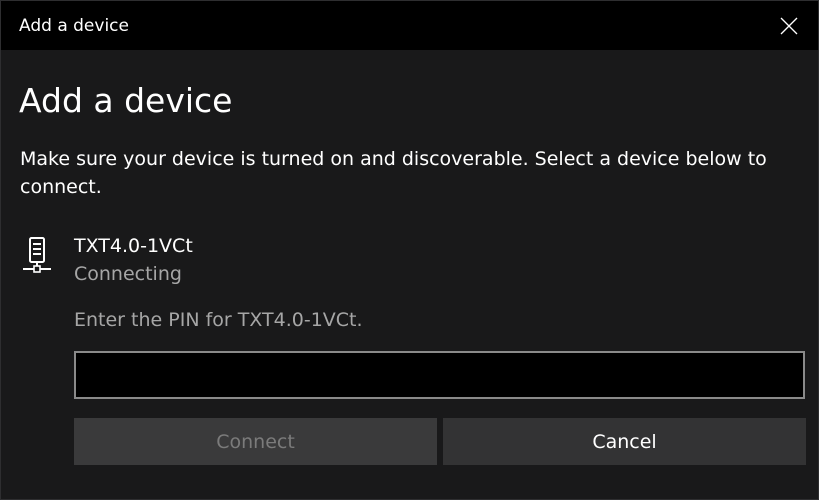 The height and width of the screenshot is (500, 819). I want to click on close-button, so click(789, 25).